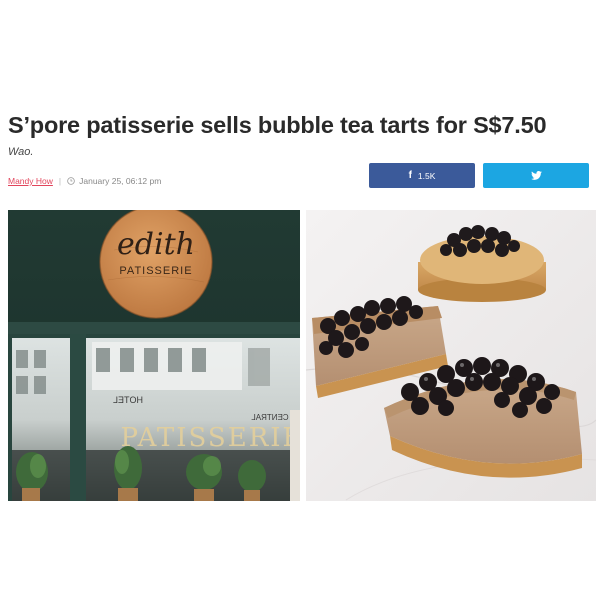 Image resolution: width=600 pixels, height=600 pixels. What do you see at coordinates (410, 175) in the screenshot?
I see `facebook-icon: f` at bounding box center [410, 175].